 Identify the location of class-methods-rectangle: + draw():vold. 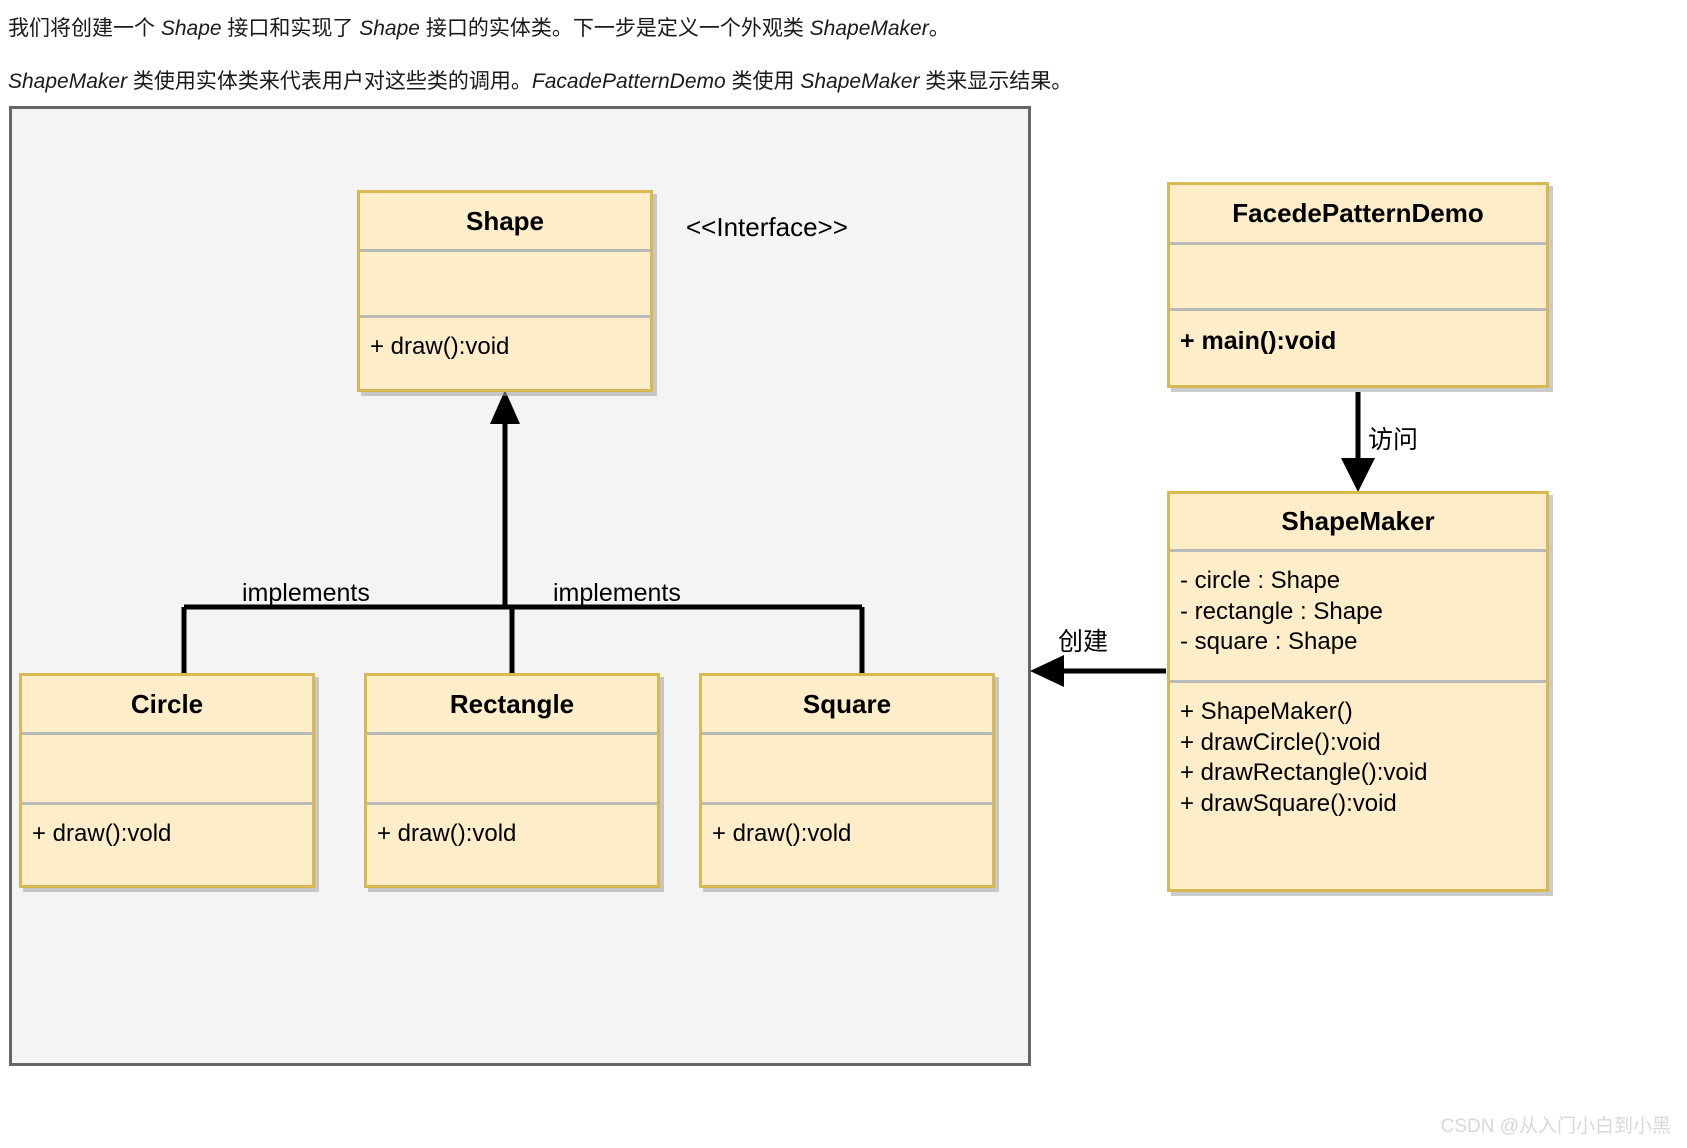
(512, 843).